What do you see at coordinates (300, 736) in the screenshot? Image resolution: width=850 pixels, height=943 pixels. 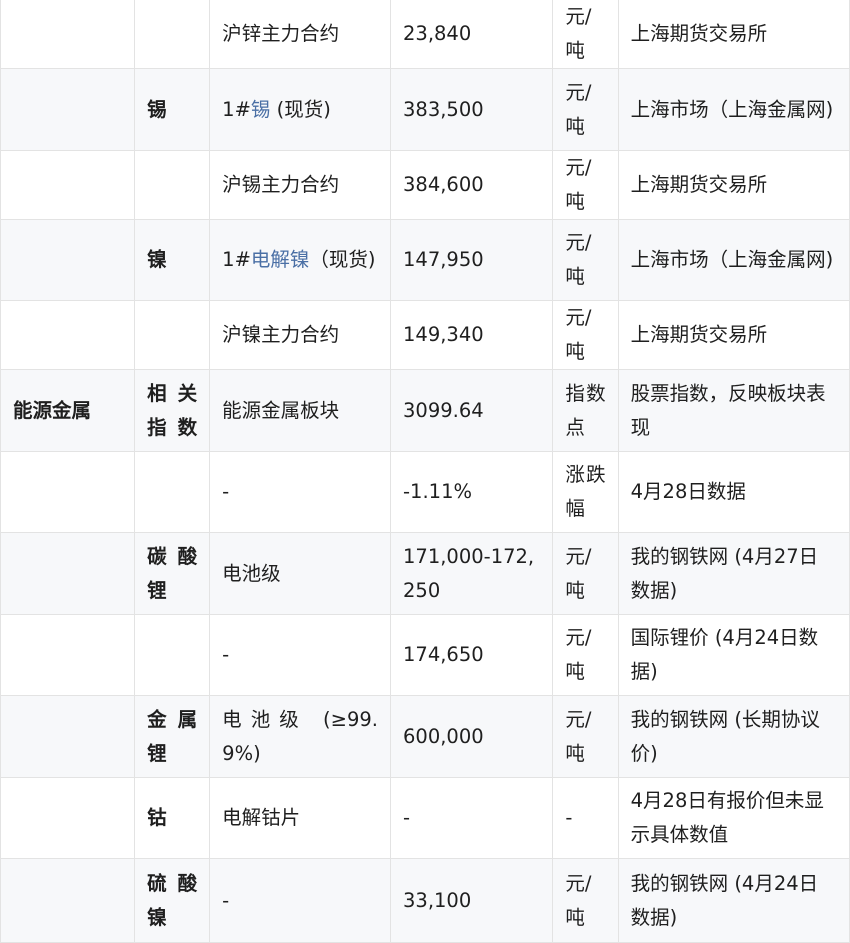 I see `name-cell: 电池级 (≥99.9%)` at bounding box center [300, 736].